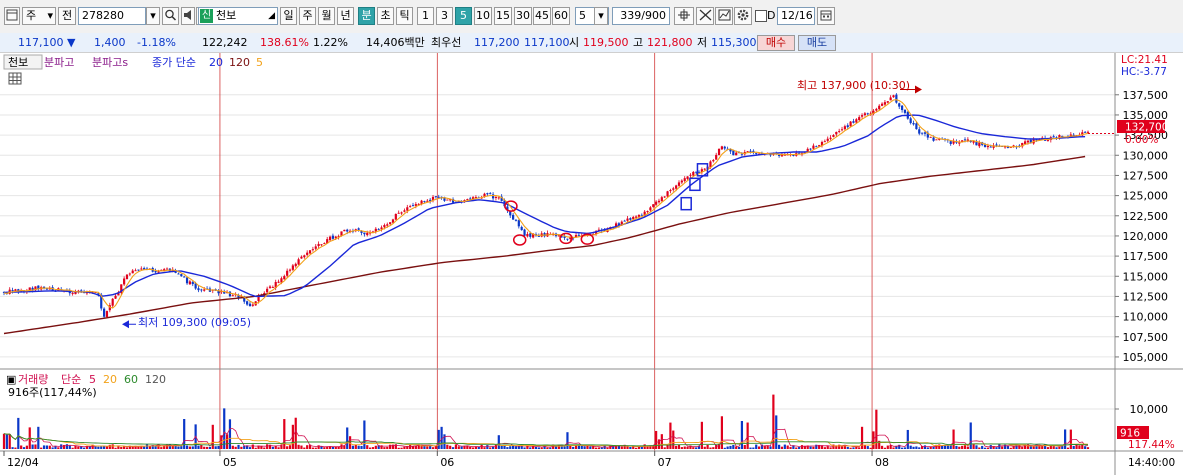  I want to click on stock-code-input: 278280, so click(112, 16).